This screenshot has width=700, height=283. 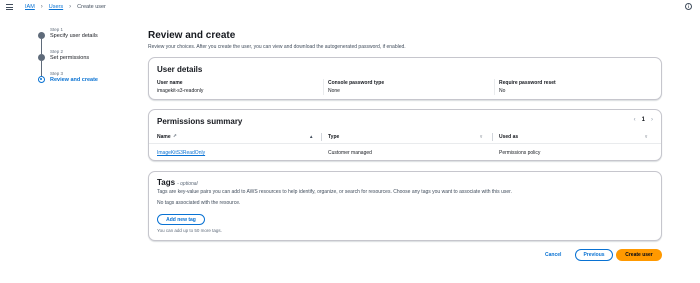 What do you see at coordinates (57, 73) in the screenshot?
I see `step-number: Step 3` at bounding box center [57, 73].